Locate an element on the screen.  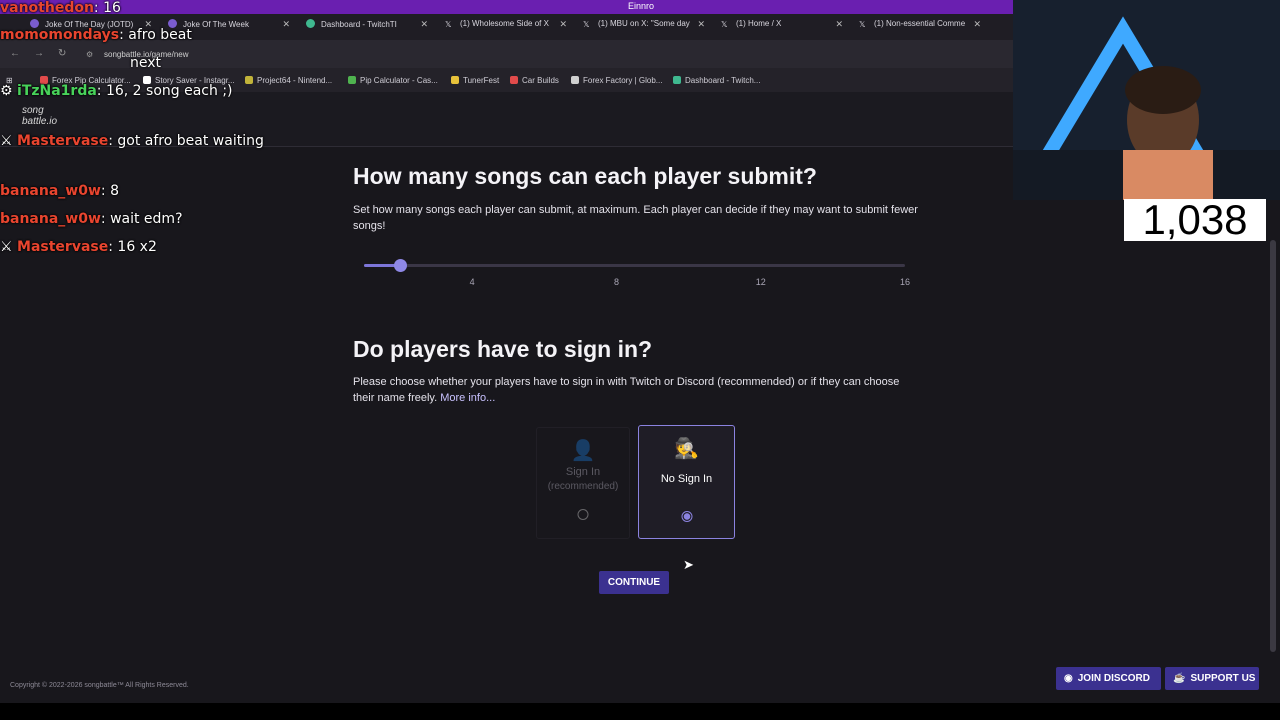
chat-message: vanothedon: 16 is located at coordinates (60, 8).